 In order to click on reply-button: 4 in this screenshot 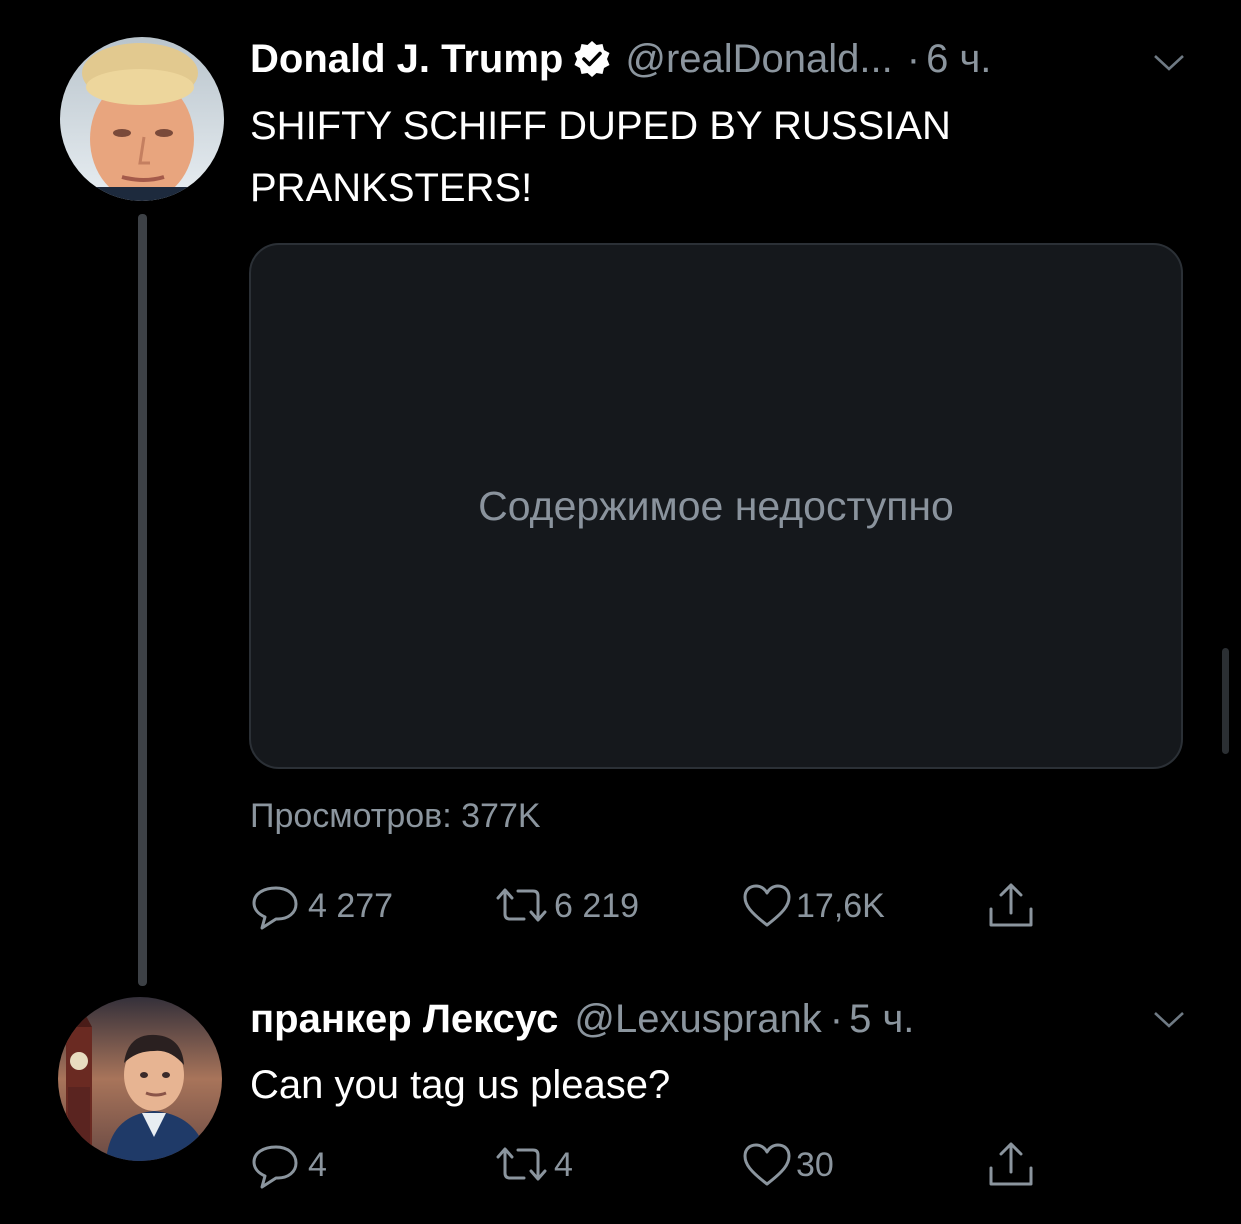, I will do `click(288, 1165)`.